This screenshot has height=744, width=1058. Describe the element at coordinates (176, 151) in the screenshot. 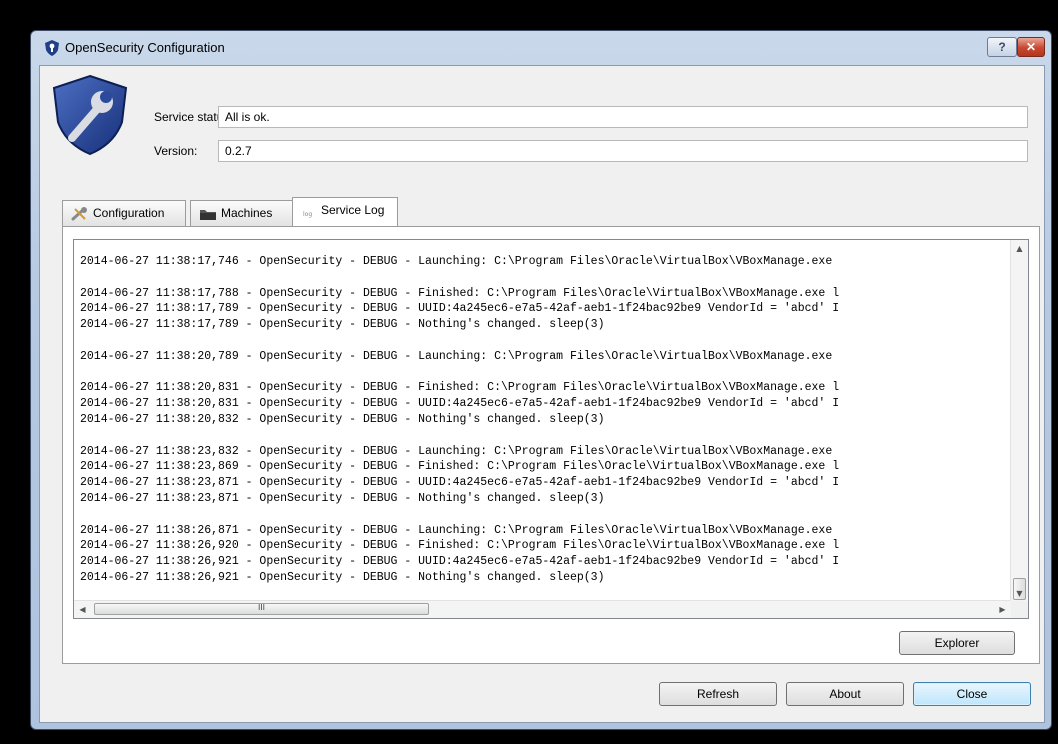

I see `version-label: Version:` at that location.